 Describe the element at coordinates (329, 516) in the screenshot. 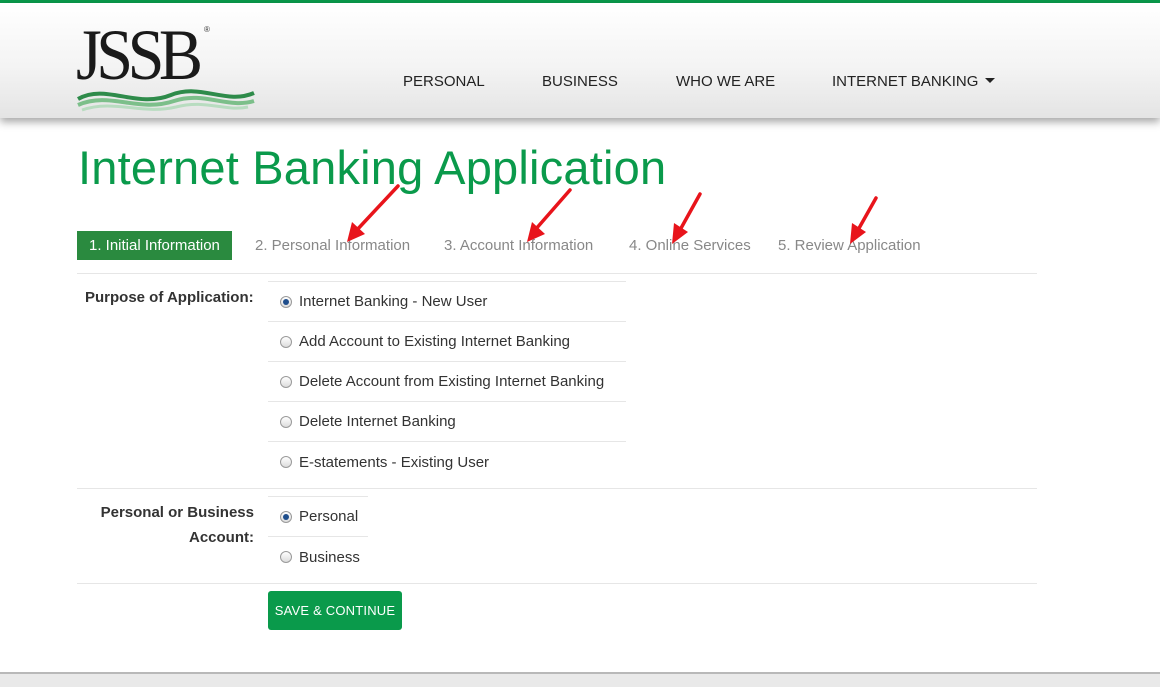

I see `option-label: Personal` at that location.